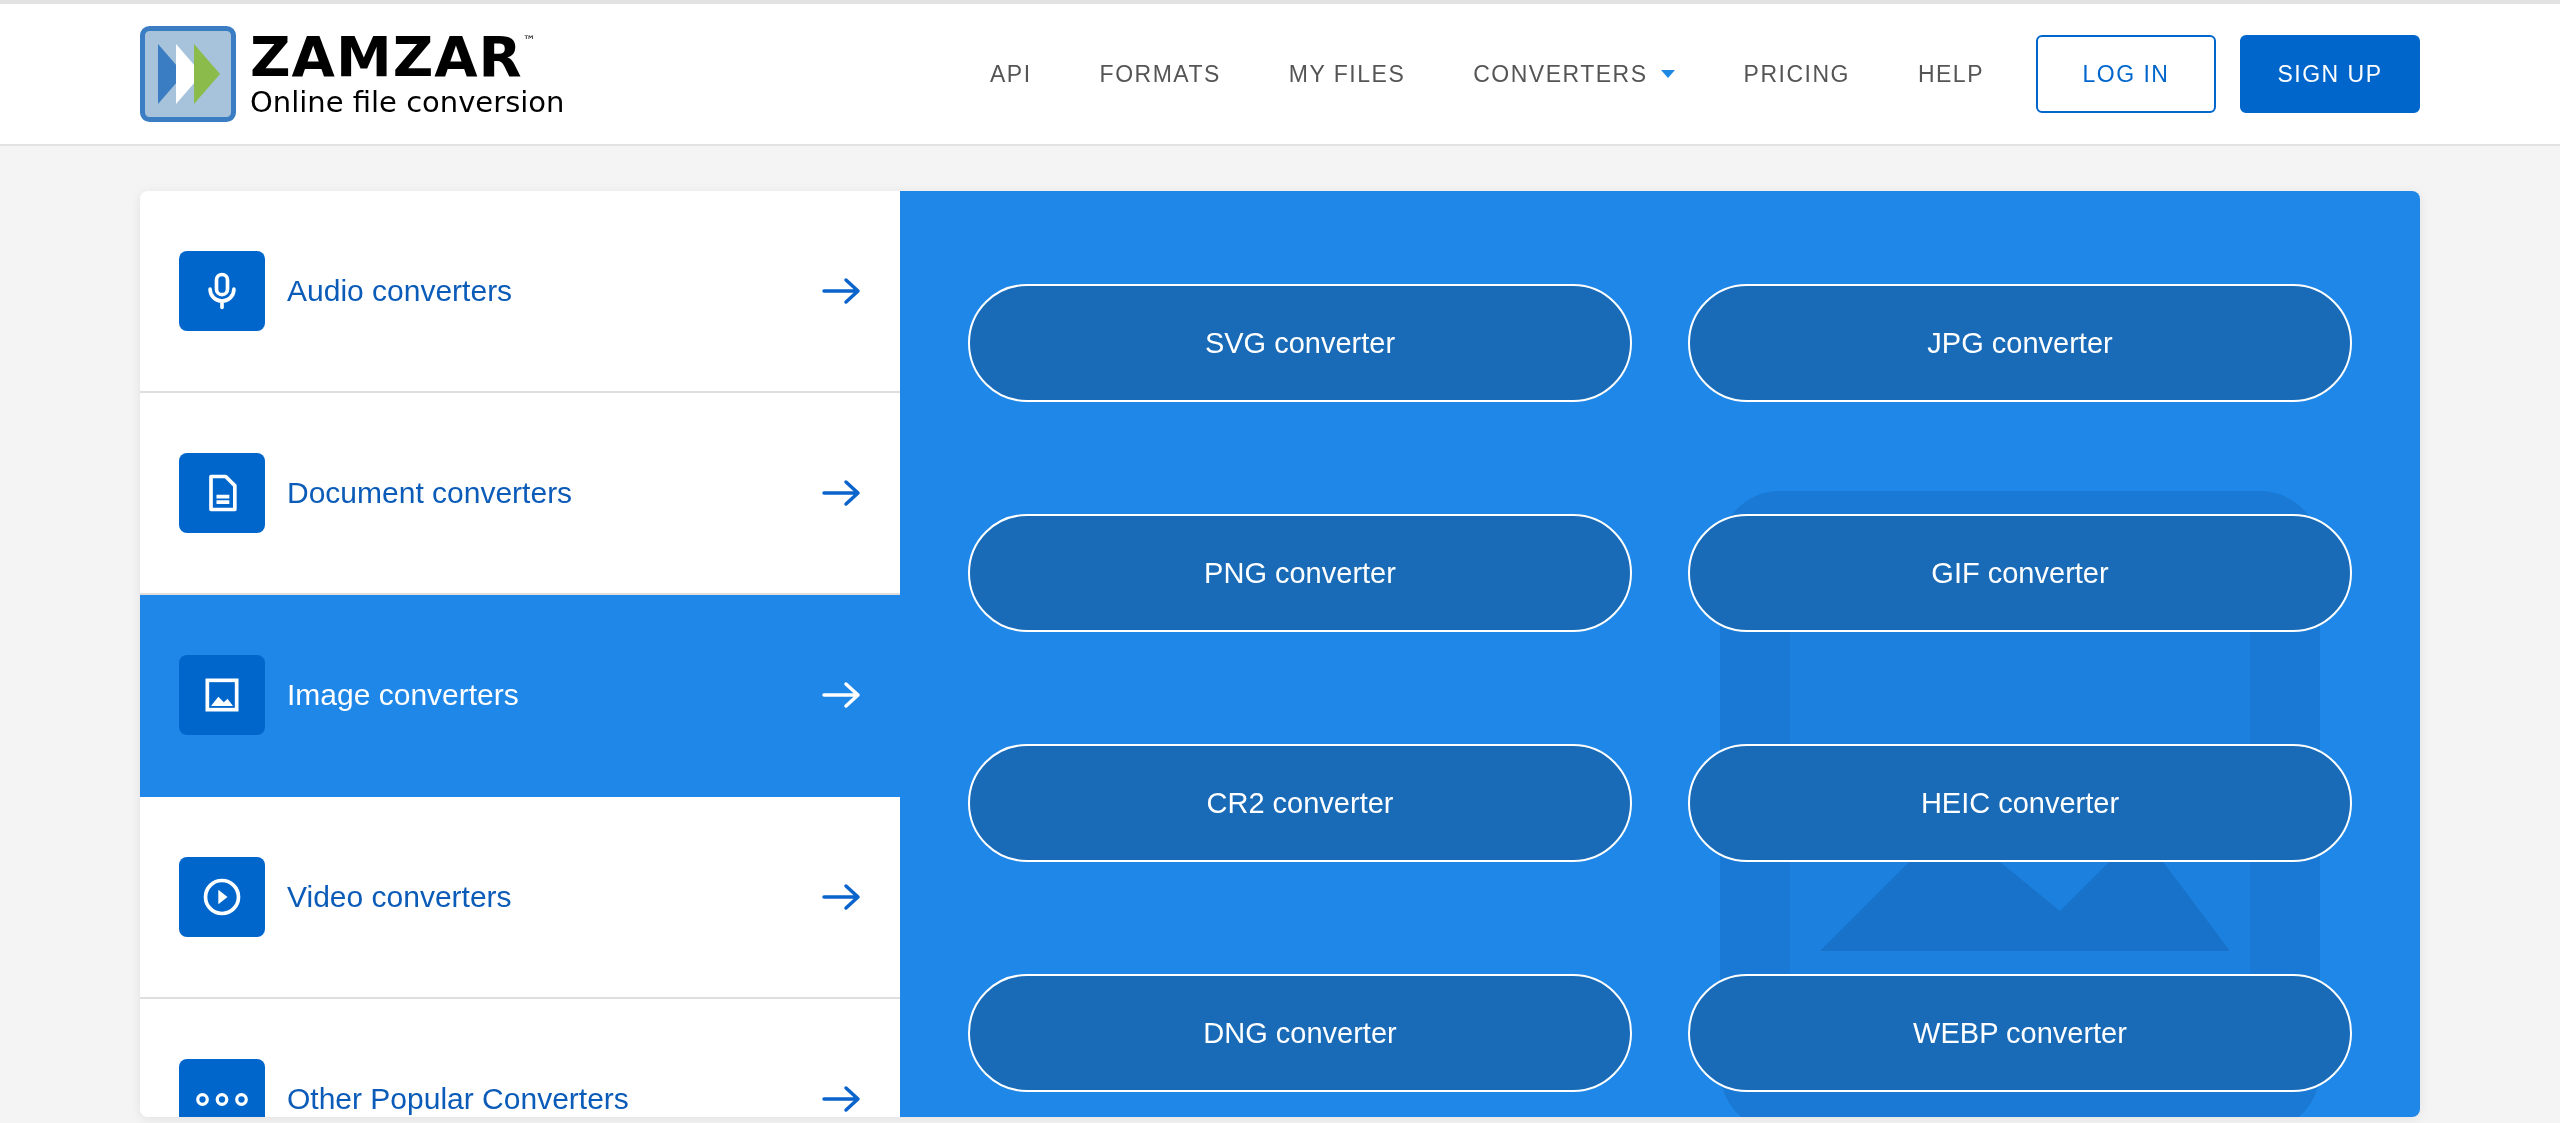 The image size is (2560, 1123). Describe the element at coordinates (2330, 74) in the screenshot. I see `sign-up-button: SIGN UP` at that location.